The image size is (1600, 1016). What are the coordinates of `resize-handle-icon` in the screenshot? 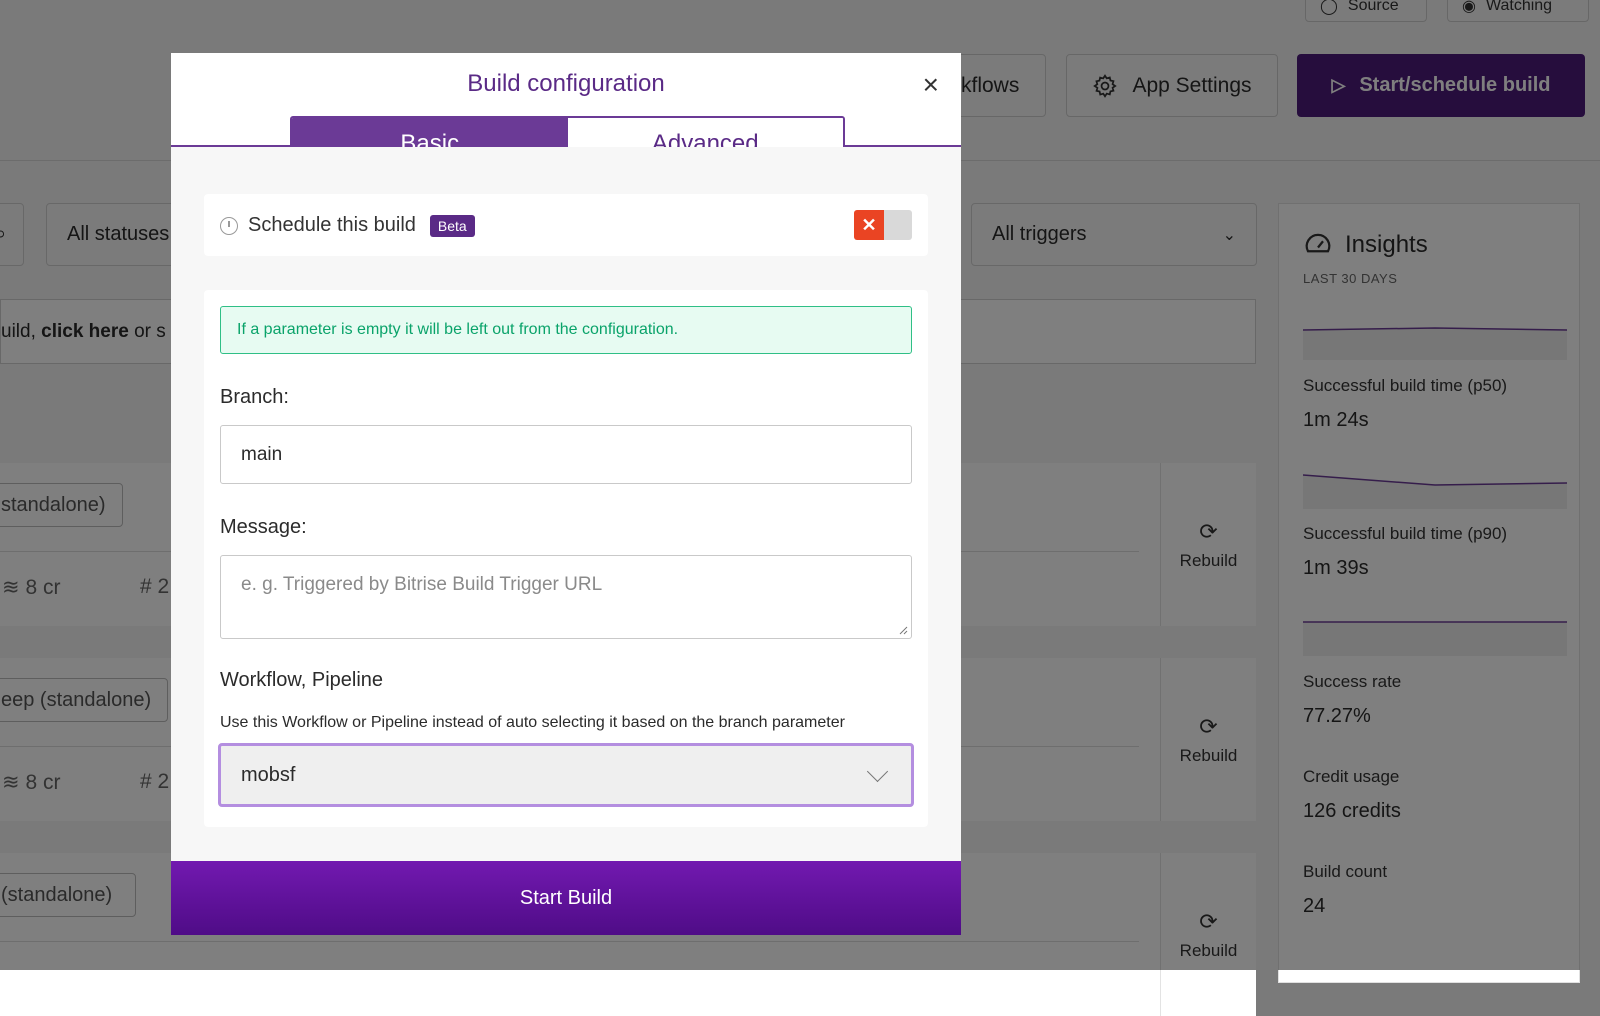 It's located at (903, 630).